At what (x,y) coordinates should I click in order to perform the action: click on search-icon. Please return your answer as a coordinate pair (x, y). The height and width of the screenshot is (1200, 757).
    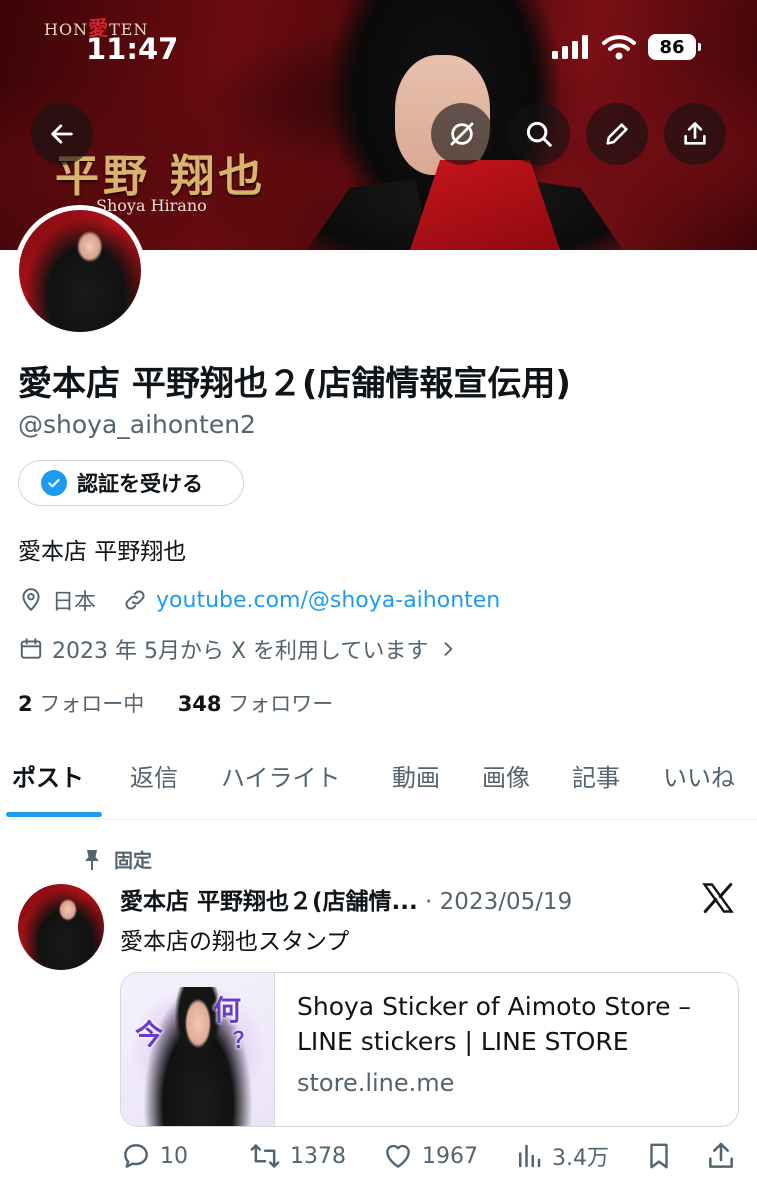
    Looking at the image, I should click on (539, 134).